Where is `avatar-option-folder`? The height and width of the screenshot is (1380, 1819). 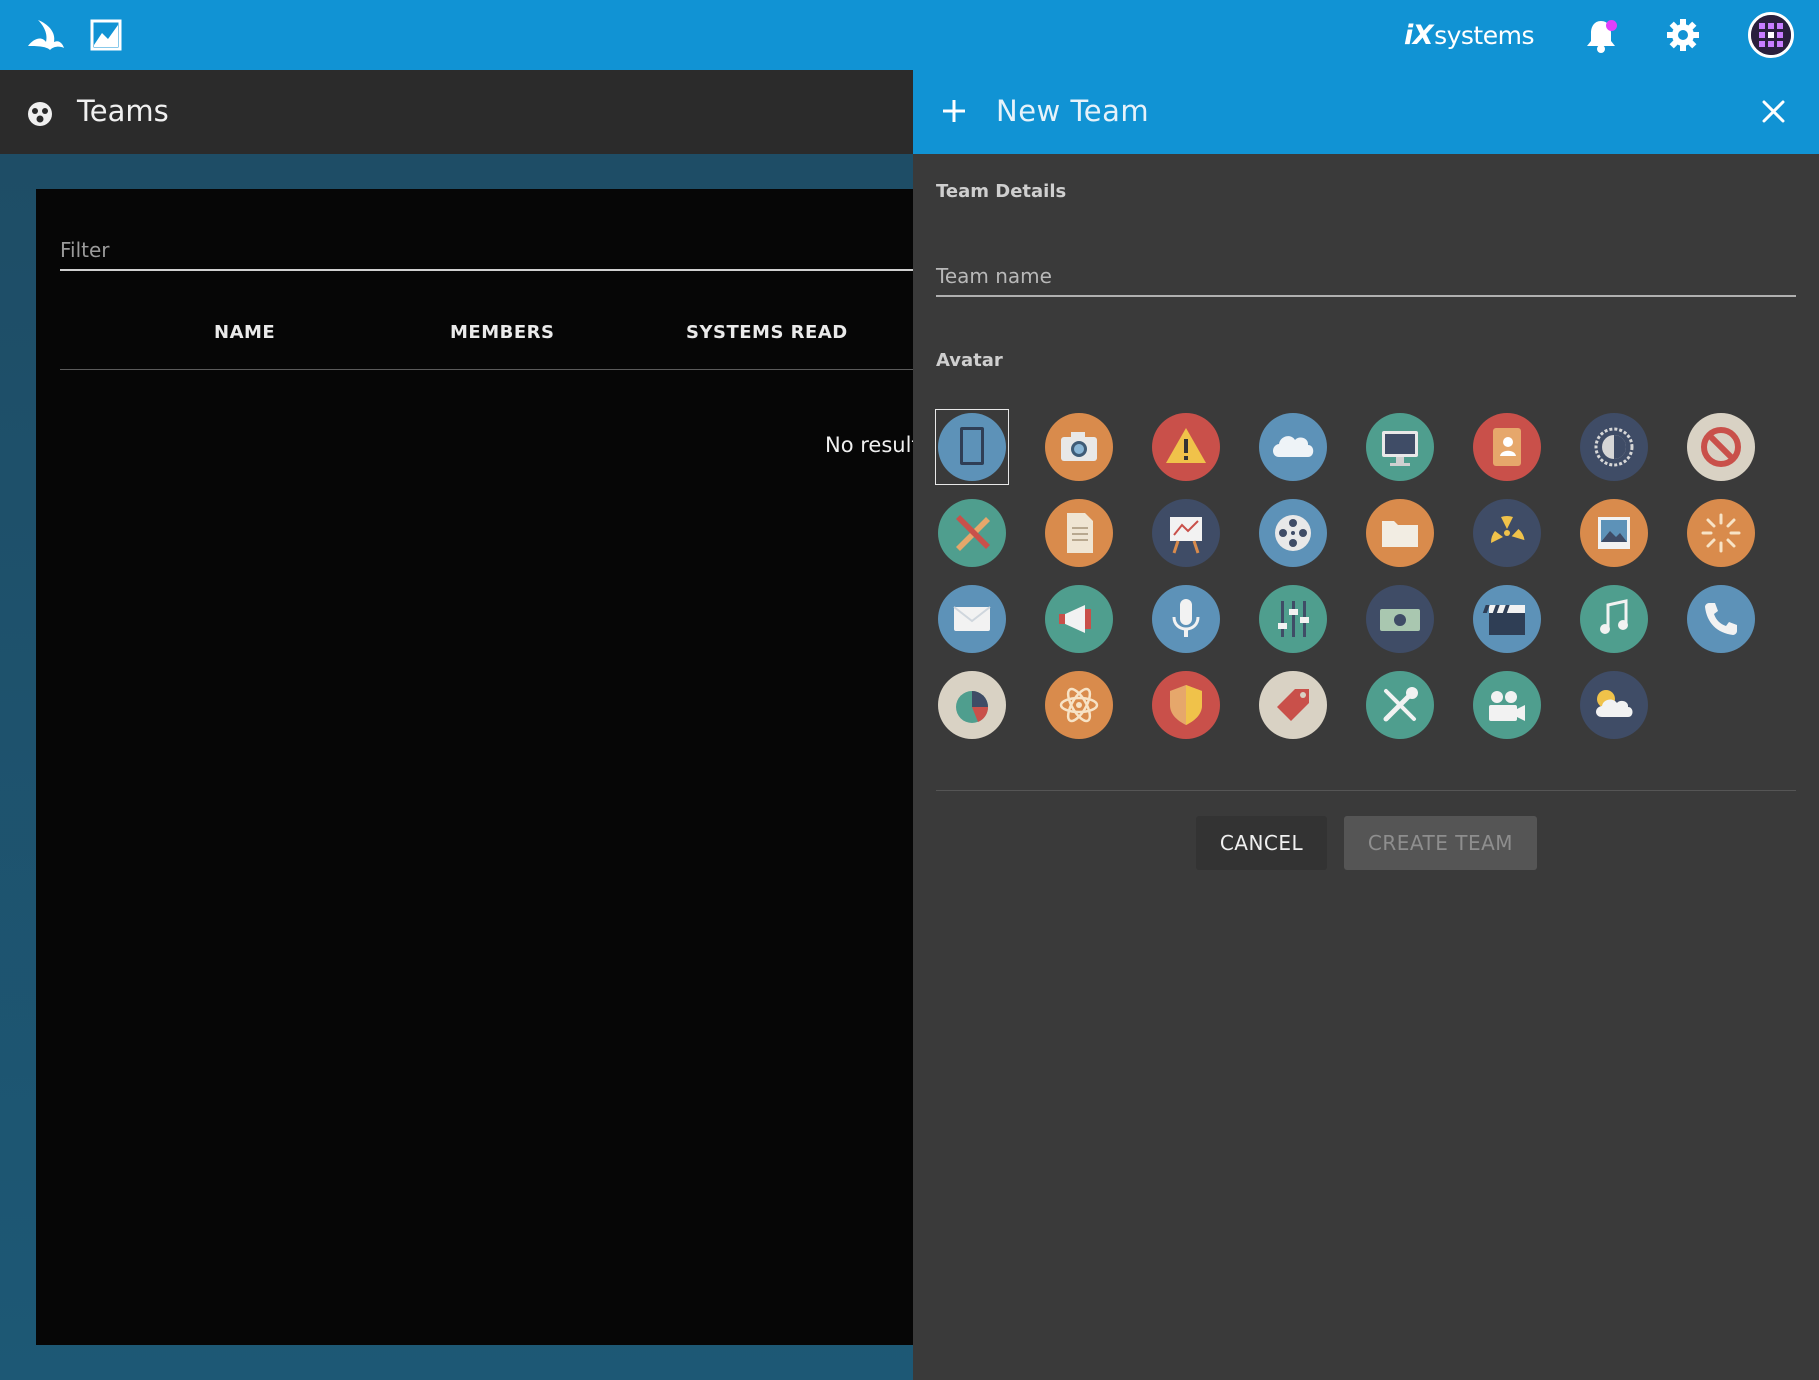
avatar-option-folder is located at coordinates (1400, 533).